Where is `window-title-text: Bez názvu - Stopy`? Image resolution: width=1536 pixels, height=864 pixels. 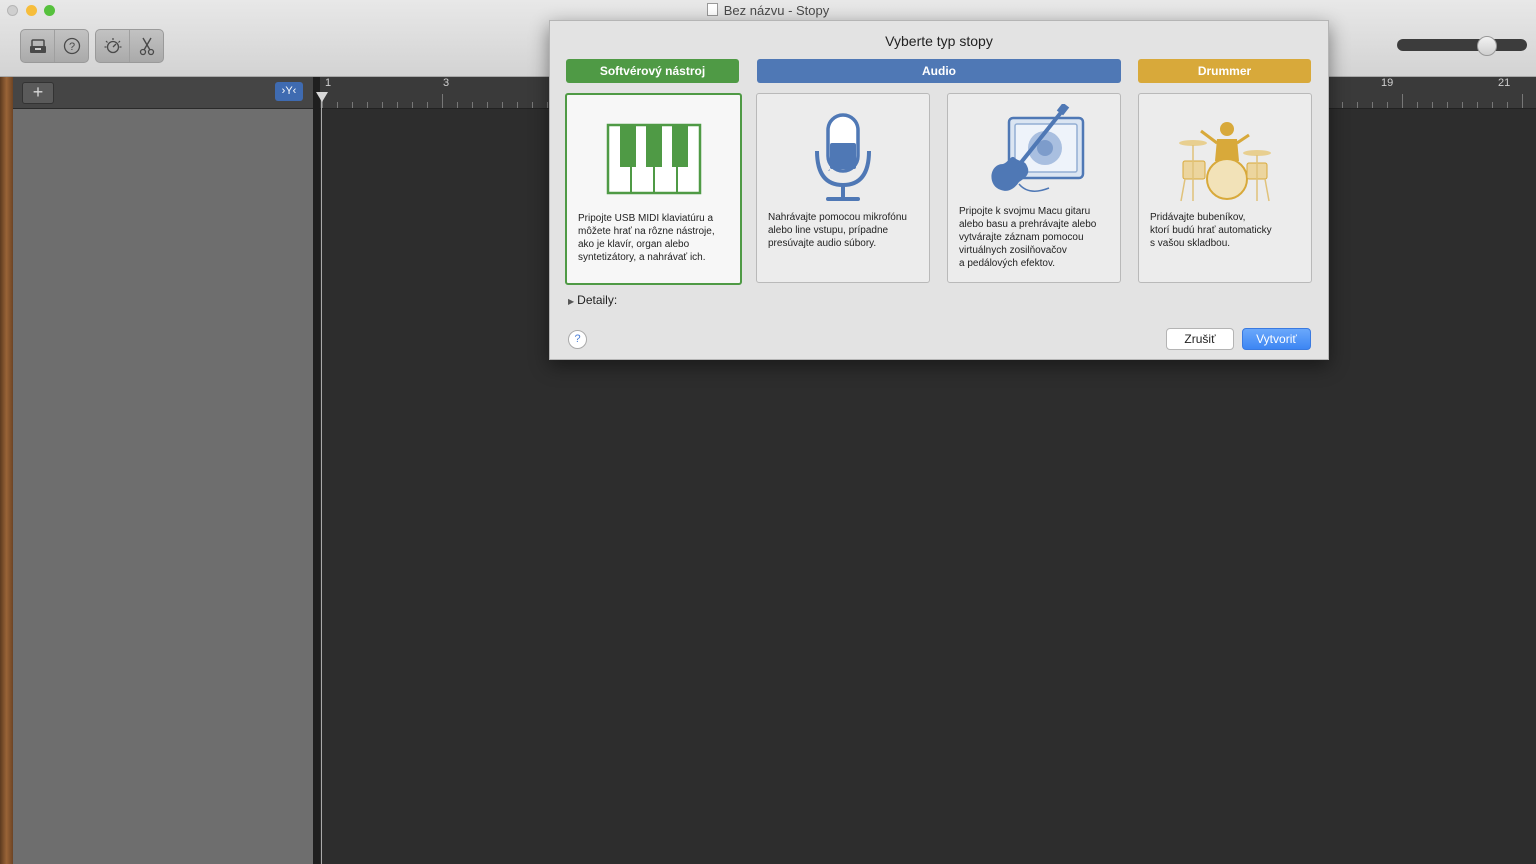
window-title-text: Bez názvu - Stopy is located at coordinates (776, 10).